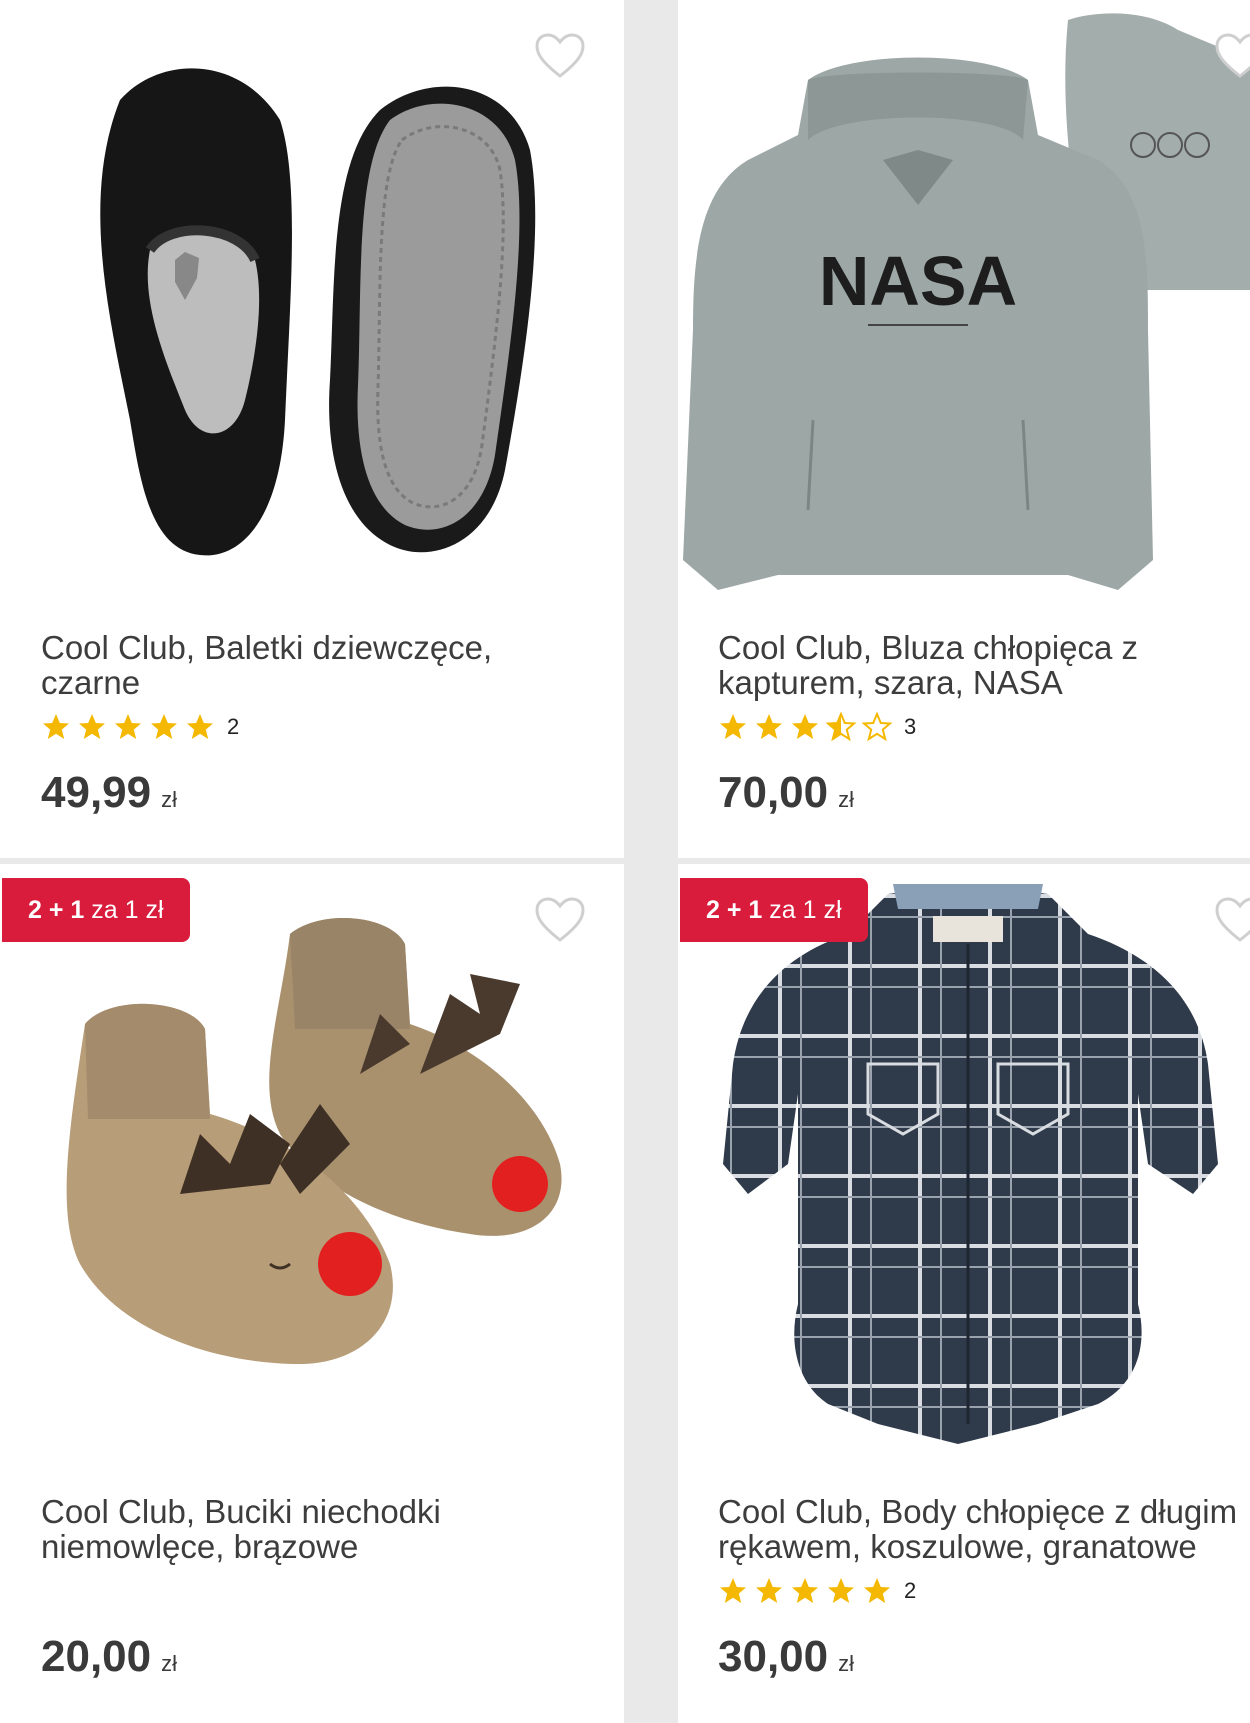  What do you see at coordinates (96, 792) in the screenshot?
I see `price-amount: 49,99` at bounding box center [96, 792].